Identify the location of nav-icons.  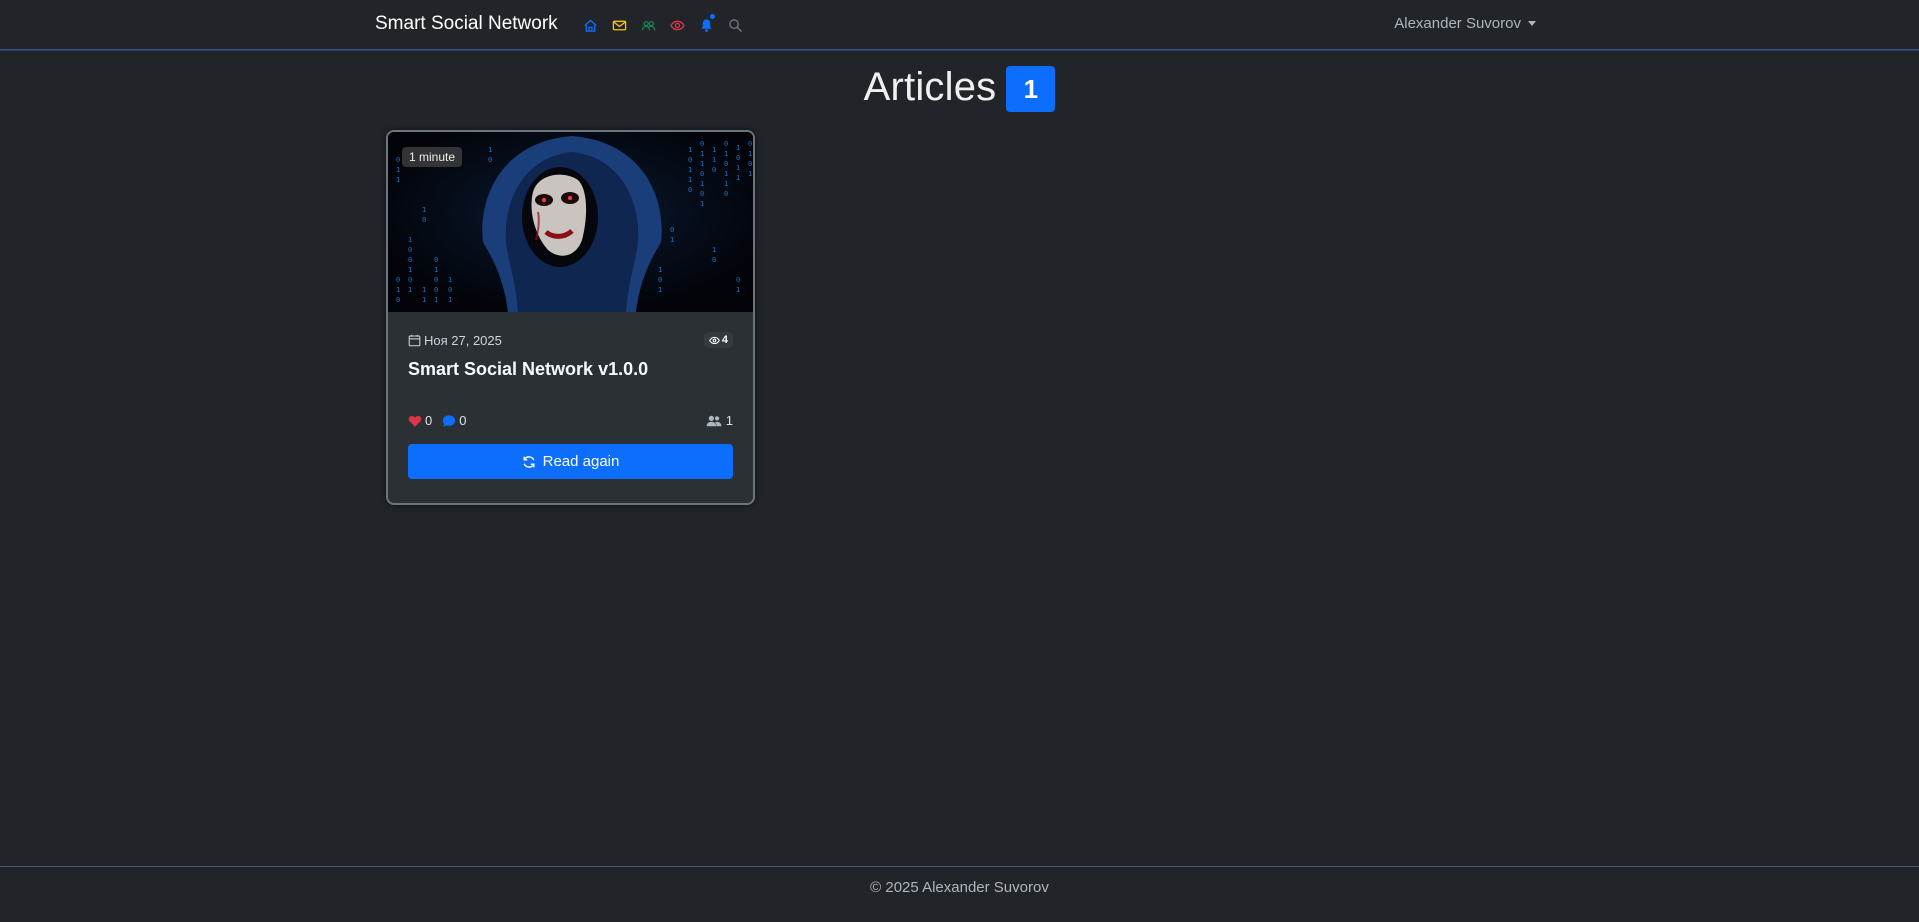
(667, 24).